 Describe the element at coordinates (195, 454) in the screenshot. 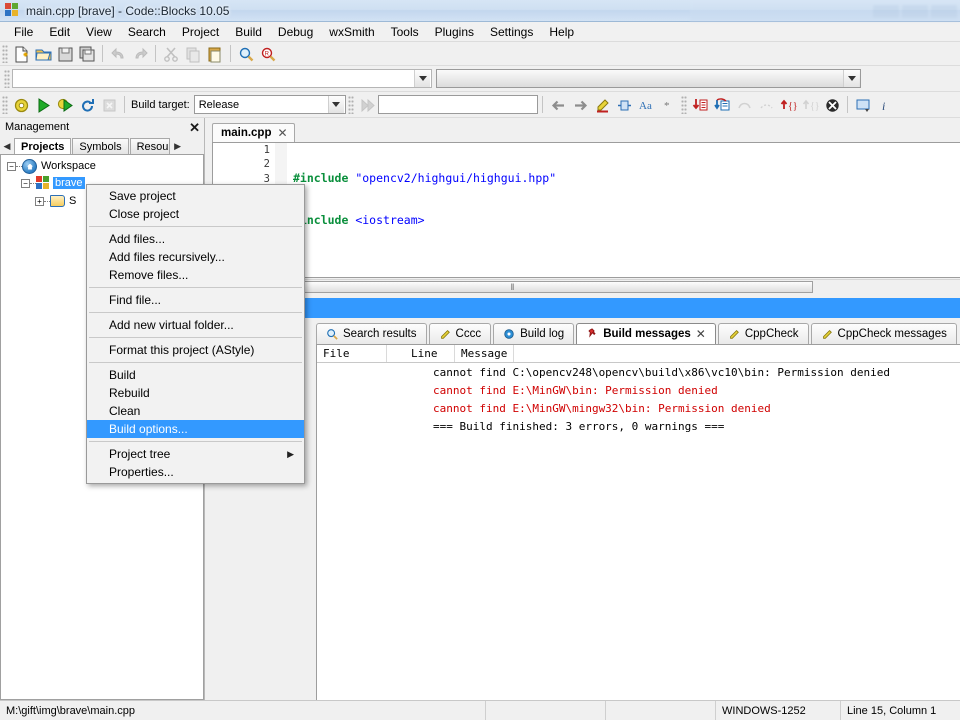

I see `ctx-project-tree: Project tree ▶` at that location.